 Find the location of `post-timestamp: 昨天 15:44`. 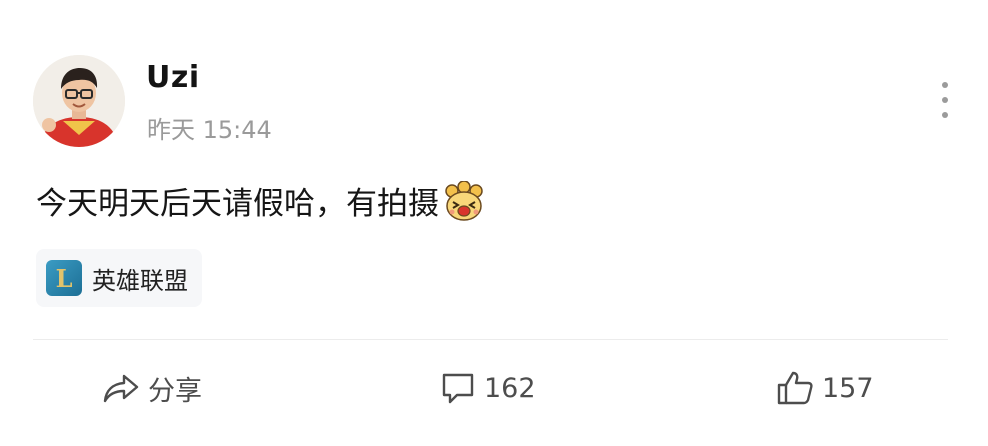

post-timestamp: 昨天 15:44 is located at coordinates (209, 130).